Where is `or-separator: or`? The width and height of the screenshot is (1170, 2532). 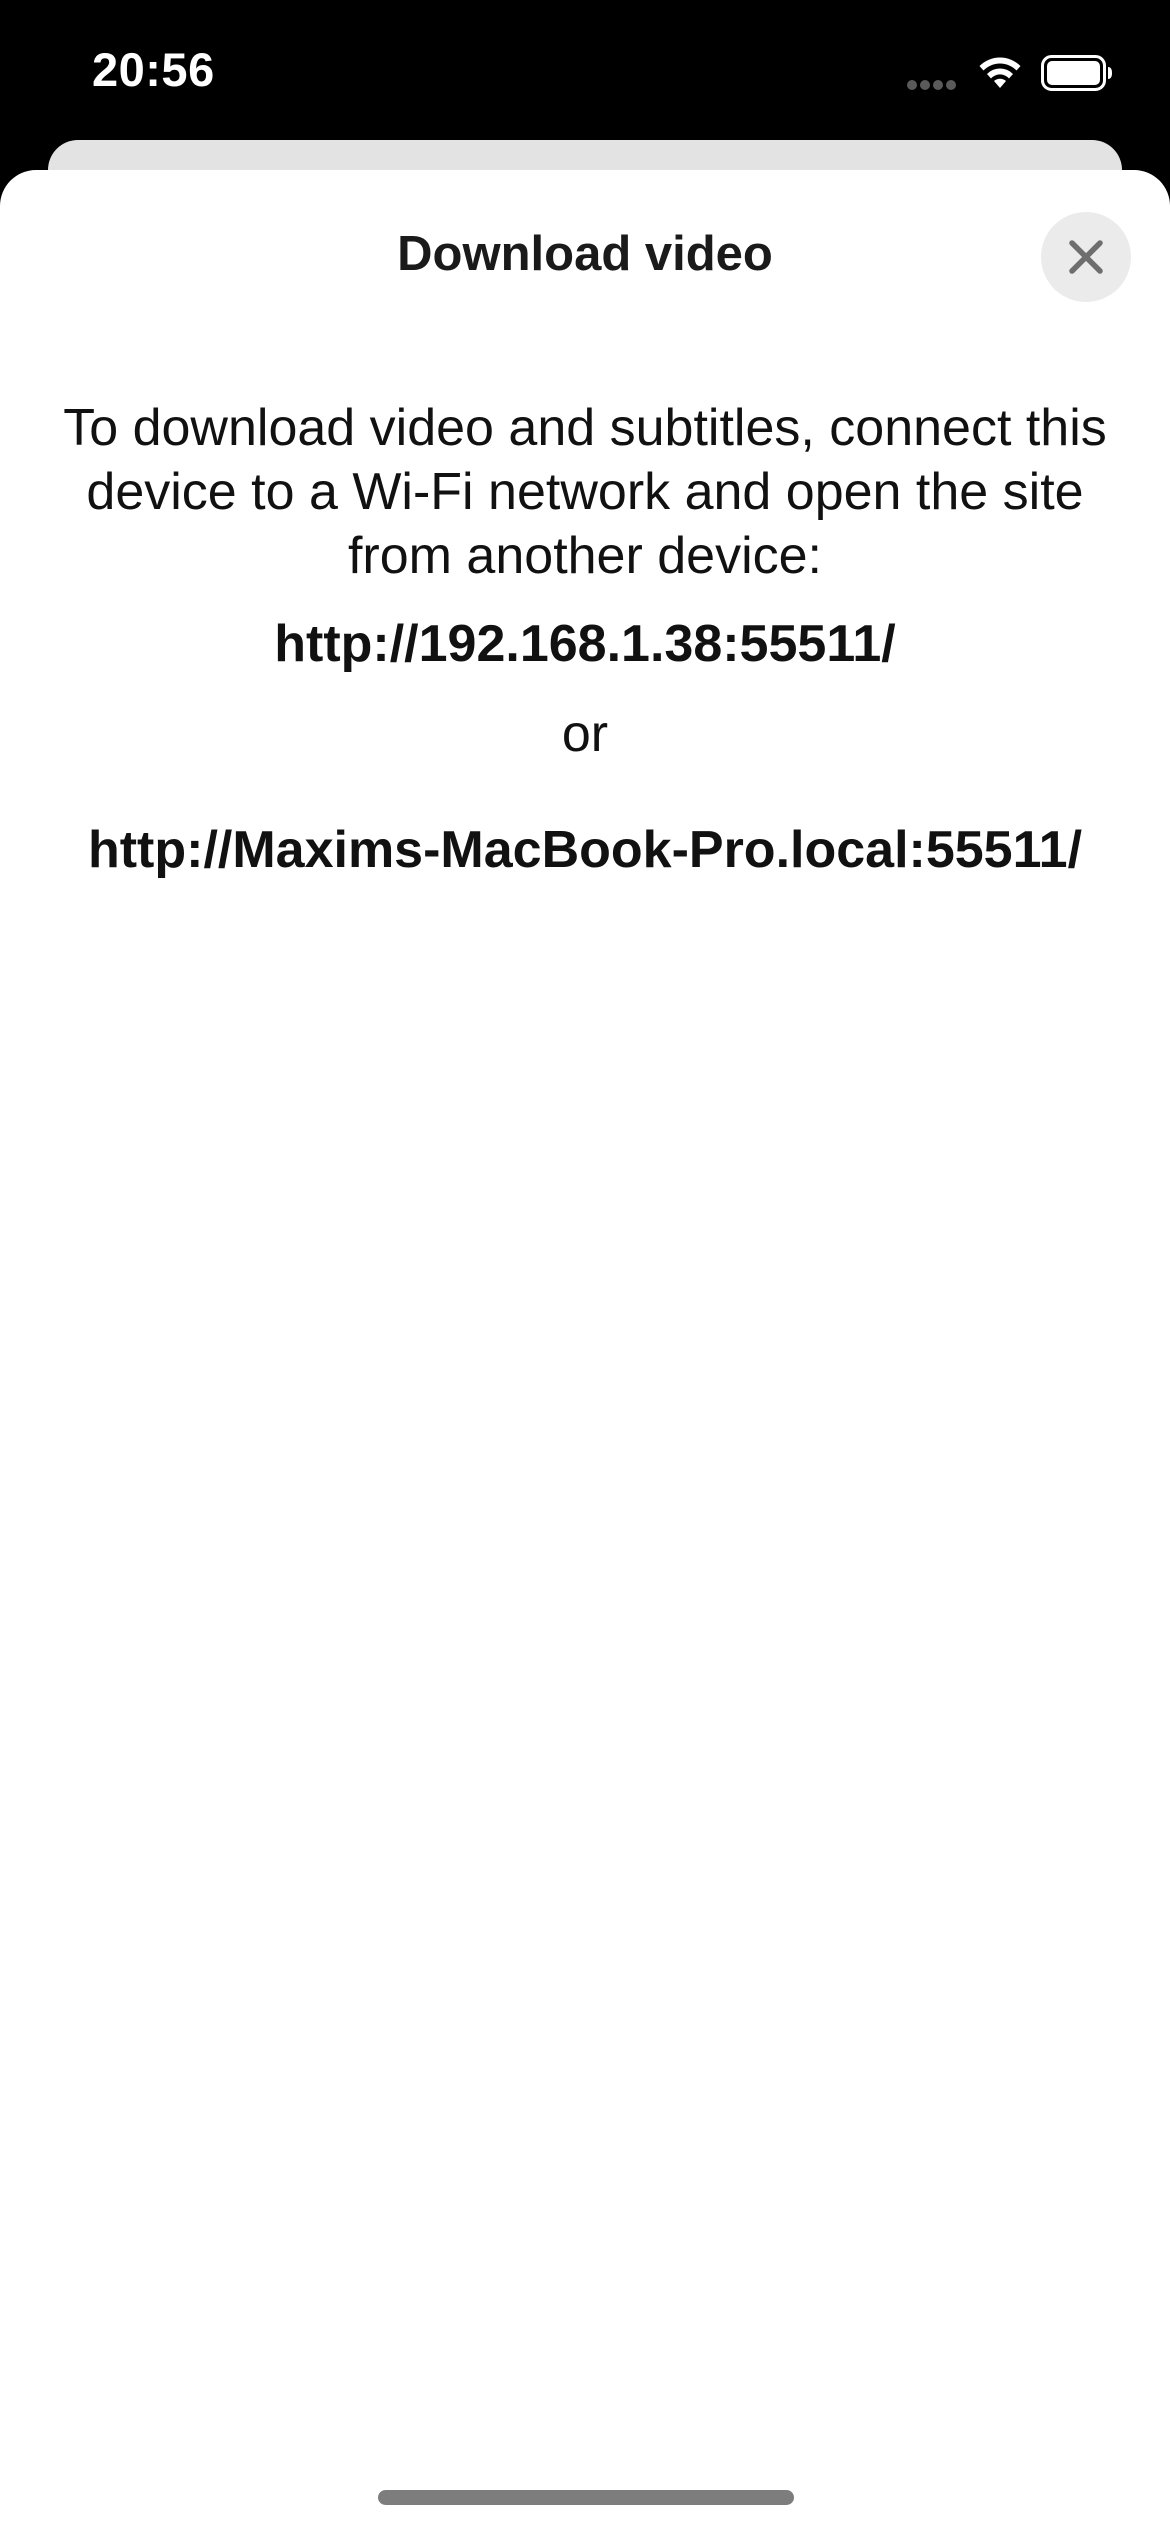 or-separator: or is located at coordinates (585, 734).